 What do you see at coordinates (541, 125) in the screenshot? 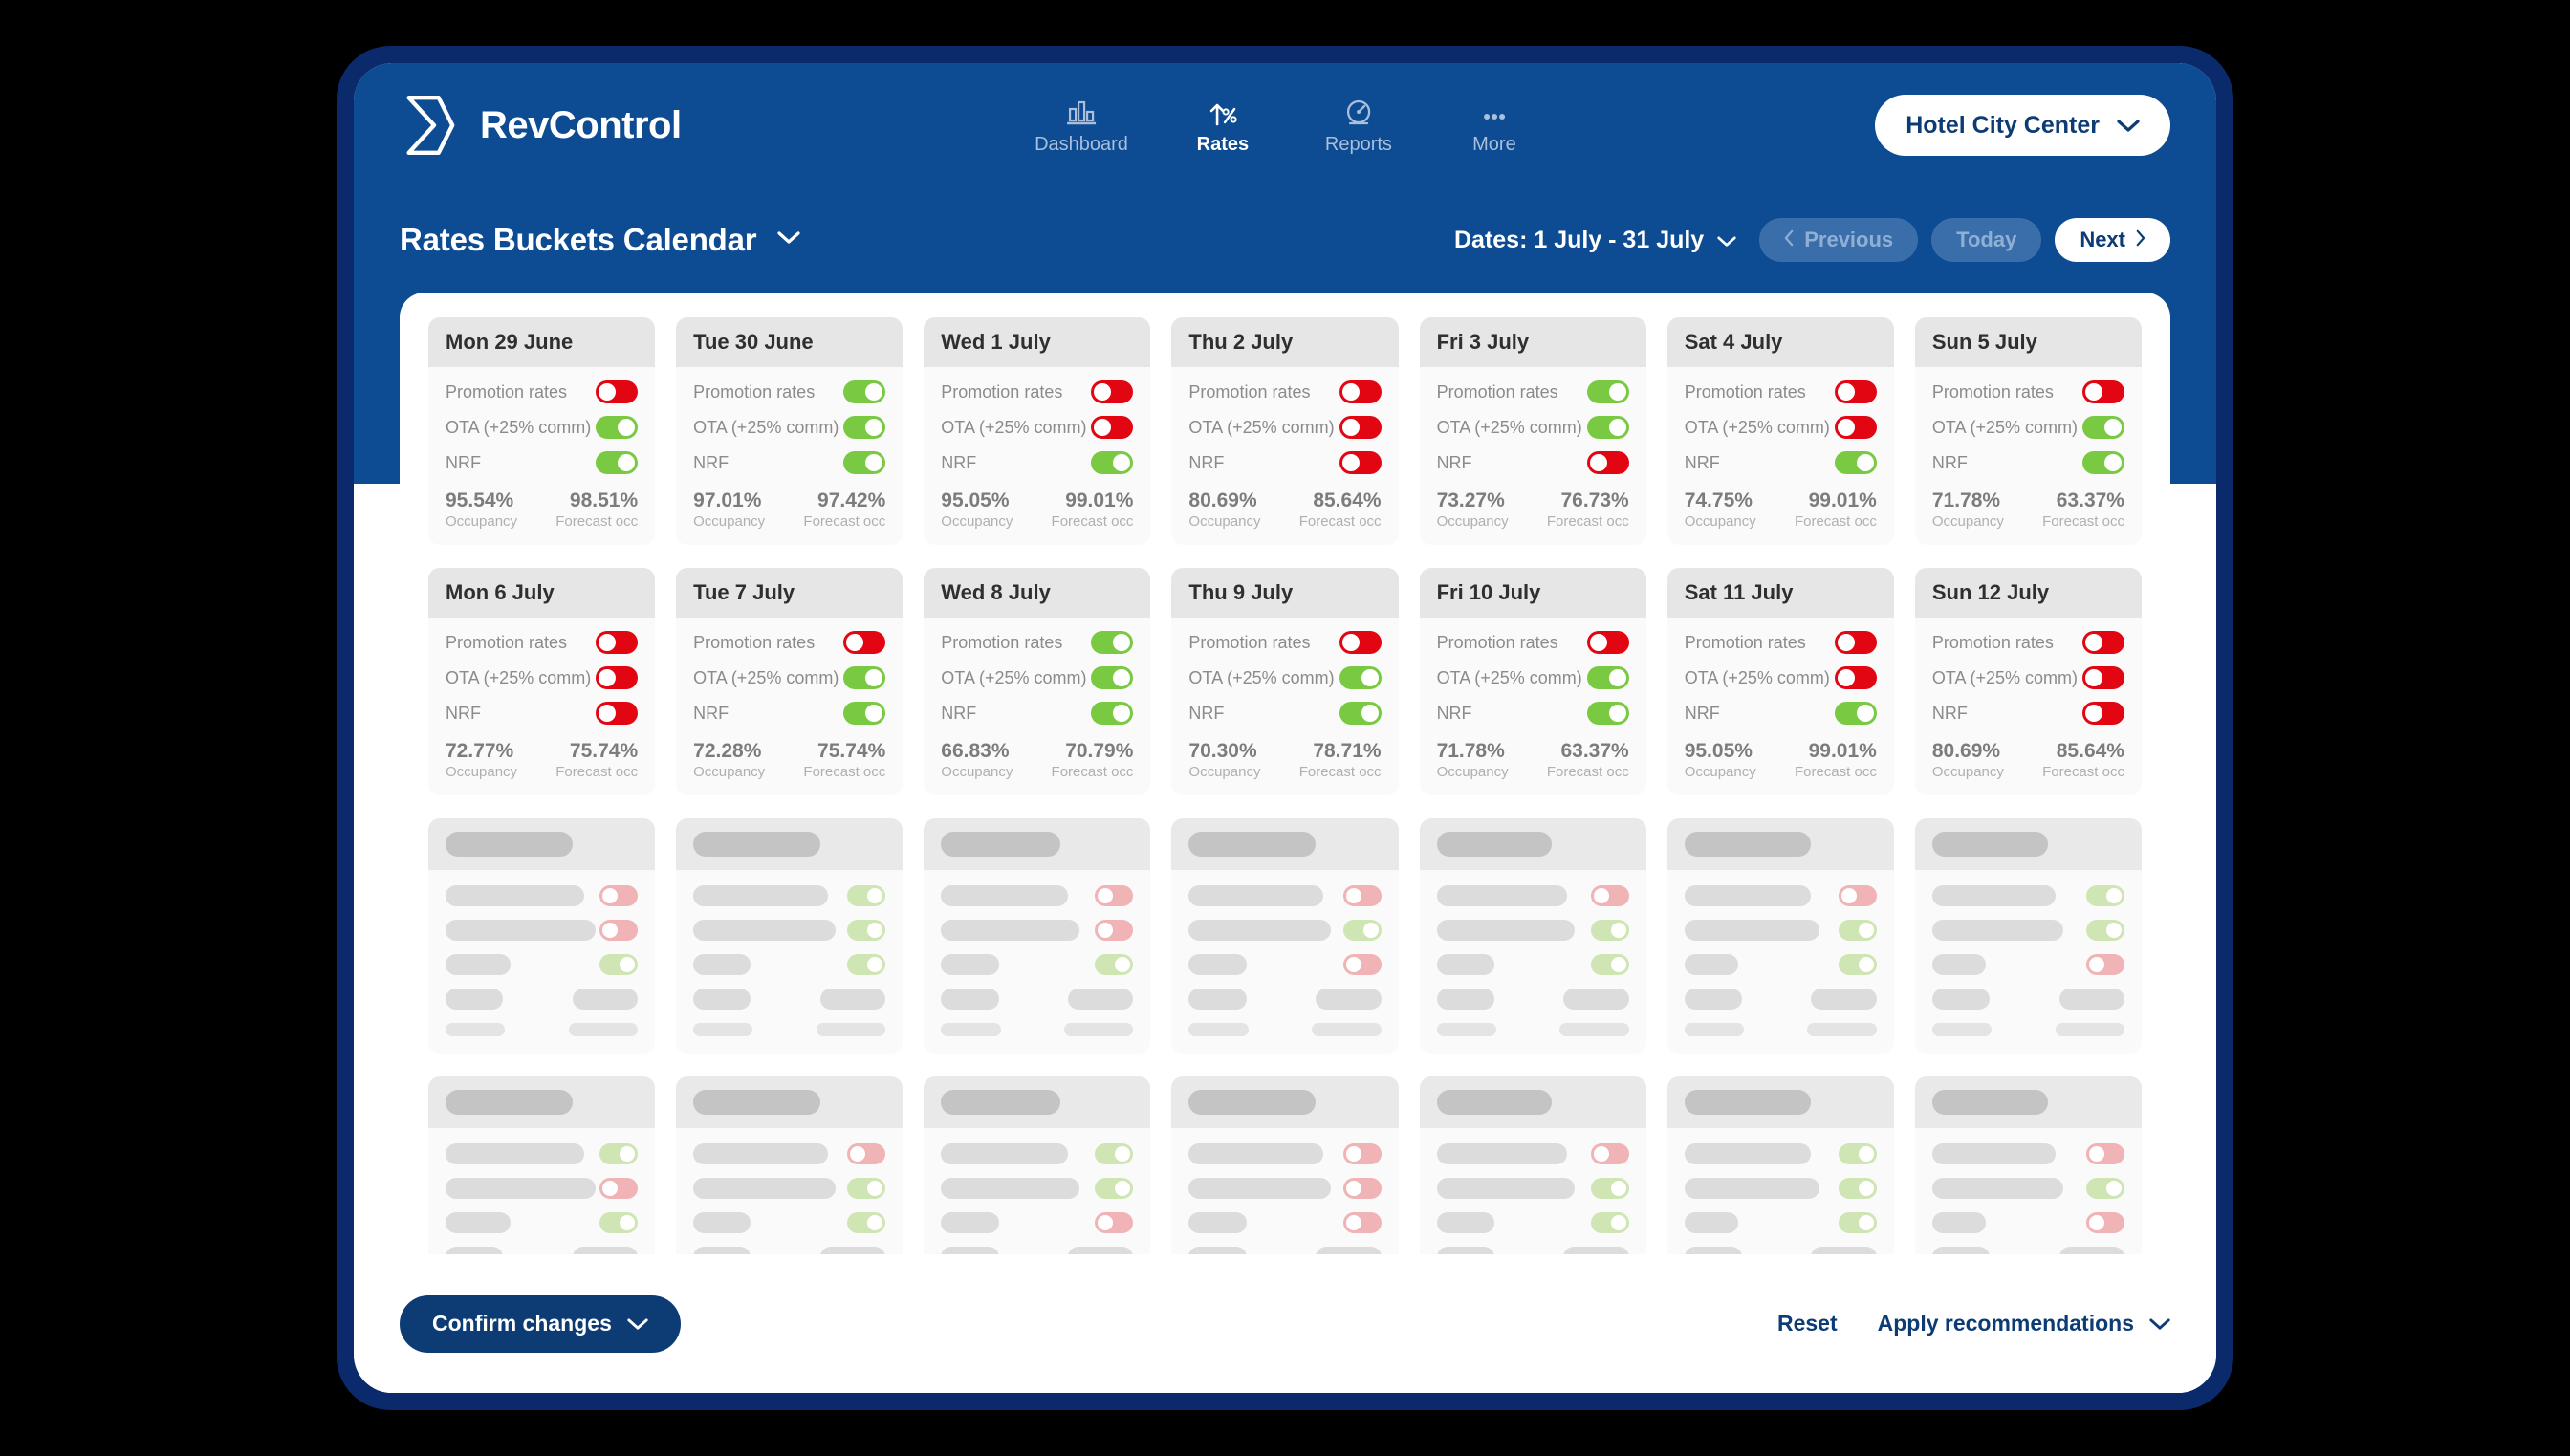
I see `brand-logo: RevControl` at bounding box center [541, 125].